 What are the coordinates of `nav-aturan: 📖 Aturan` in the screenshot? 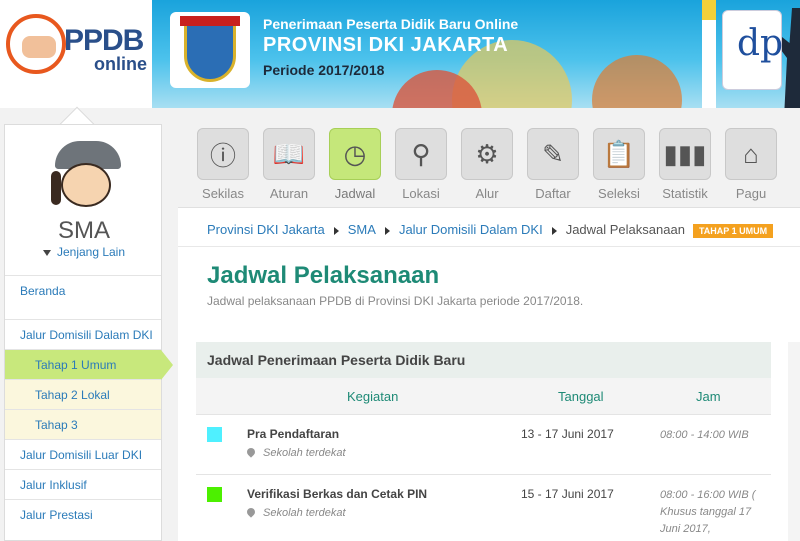 It's located at (289, 164).